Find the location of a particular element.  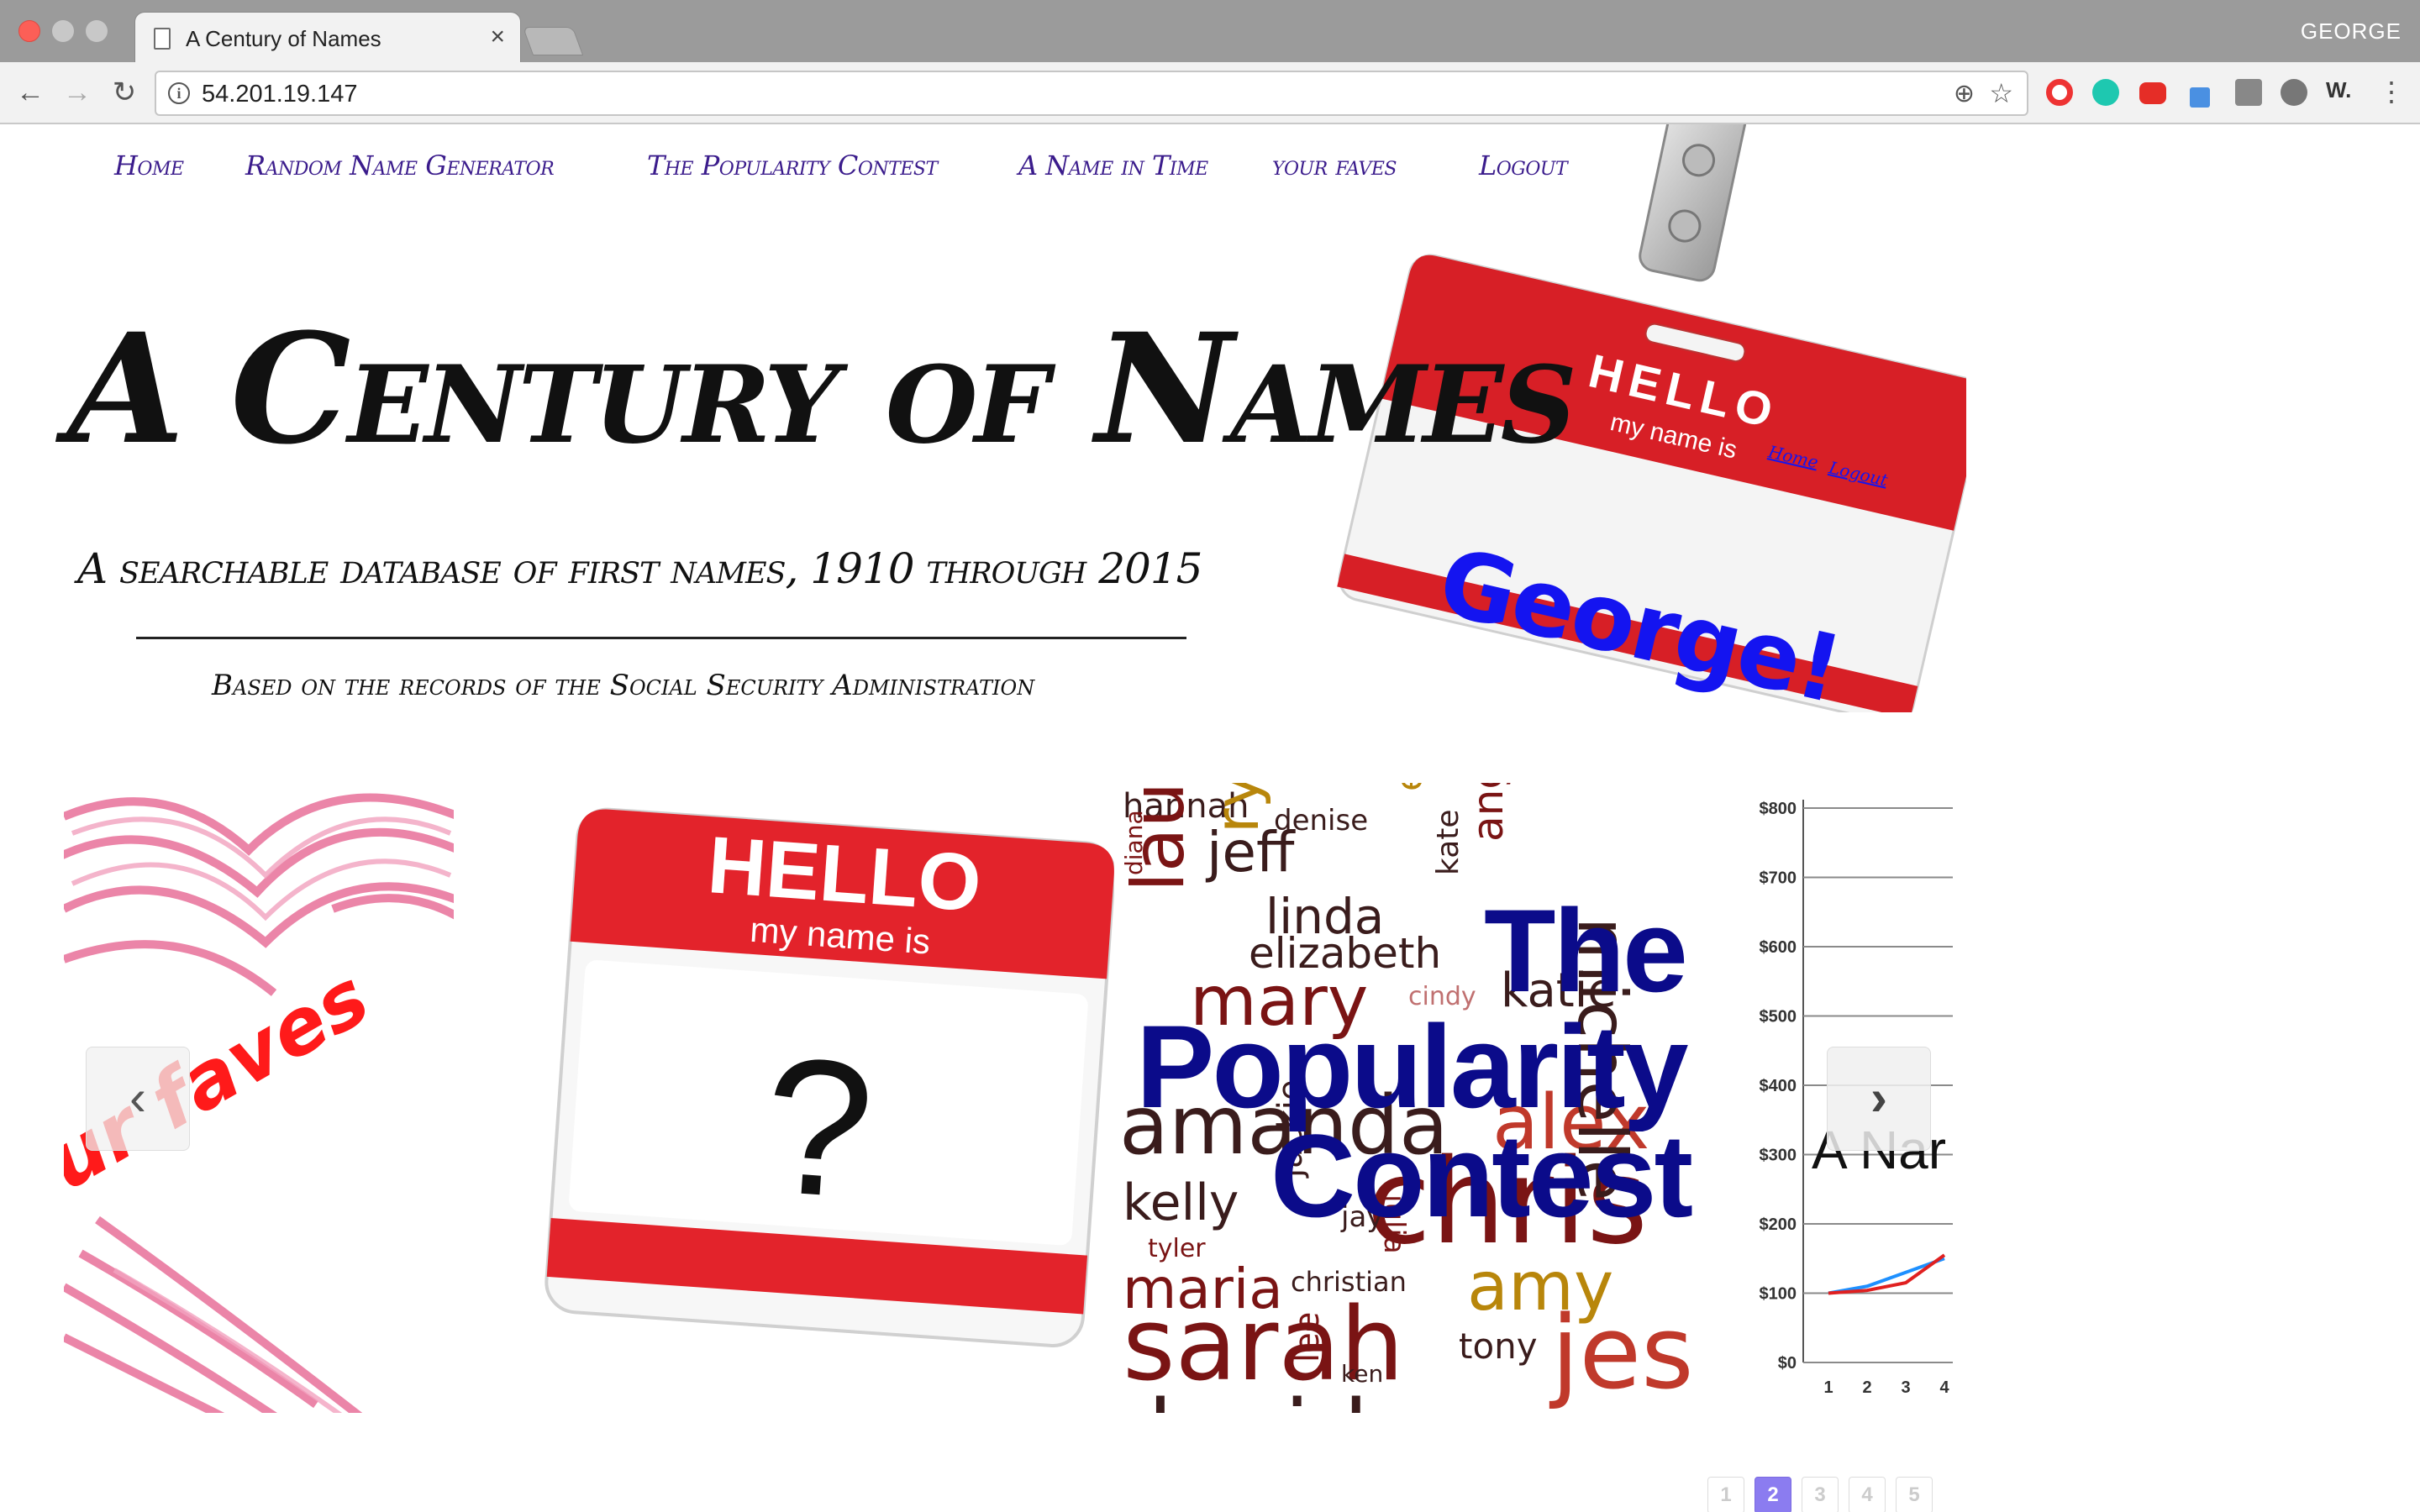

carousel-pagination: 1 2 3 4 5 is located at coordinates (1820, 1494).